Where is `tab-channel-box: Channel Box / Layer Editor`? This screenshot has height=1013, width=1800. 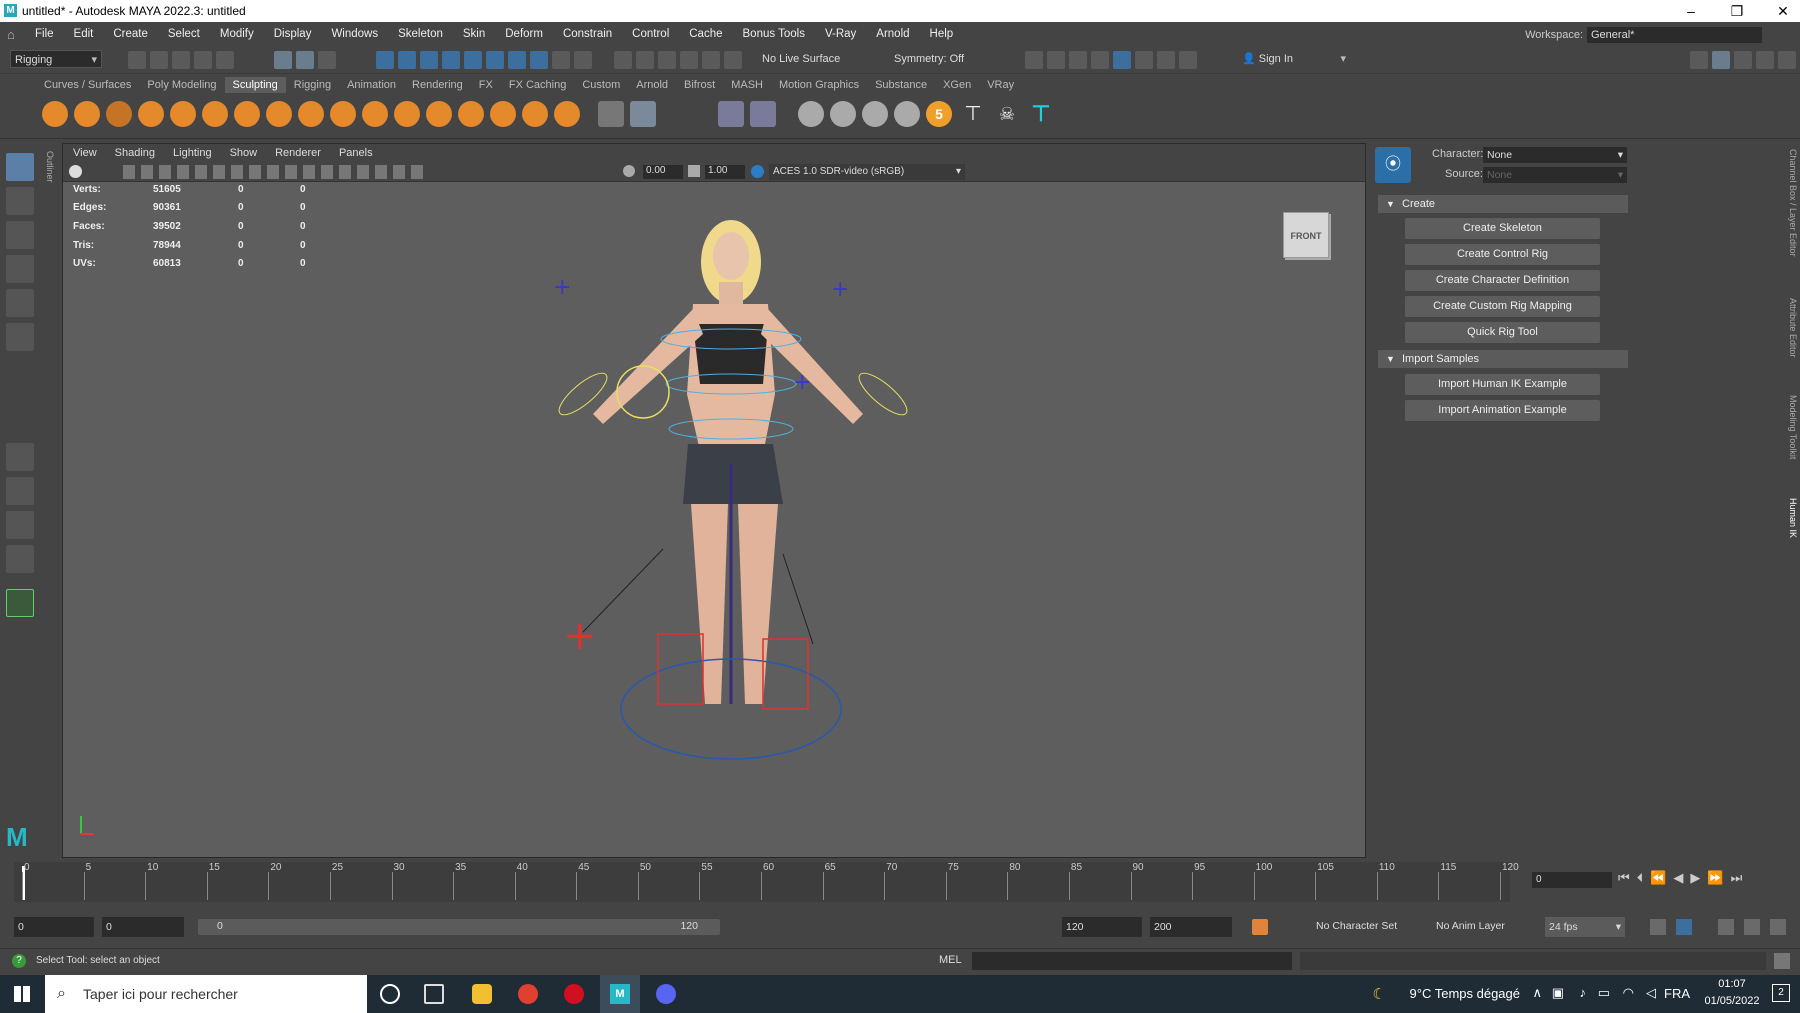
tab-channel-box: Channel Box / Layer Editor is located at coordinates (1791, 214).